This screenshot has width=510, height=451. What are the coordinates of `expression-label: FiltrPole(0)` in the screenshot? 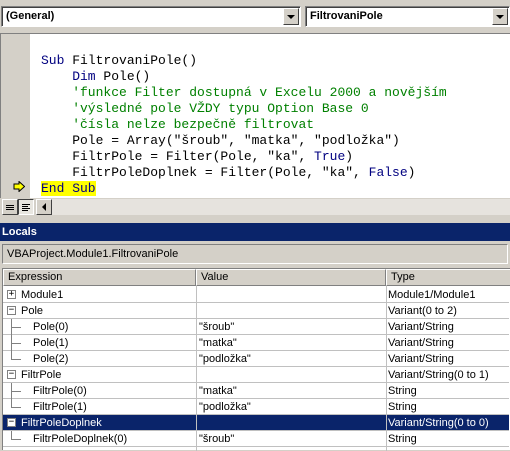 It's located at (60, 391).